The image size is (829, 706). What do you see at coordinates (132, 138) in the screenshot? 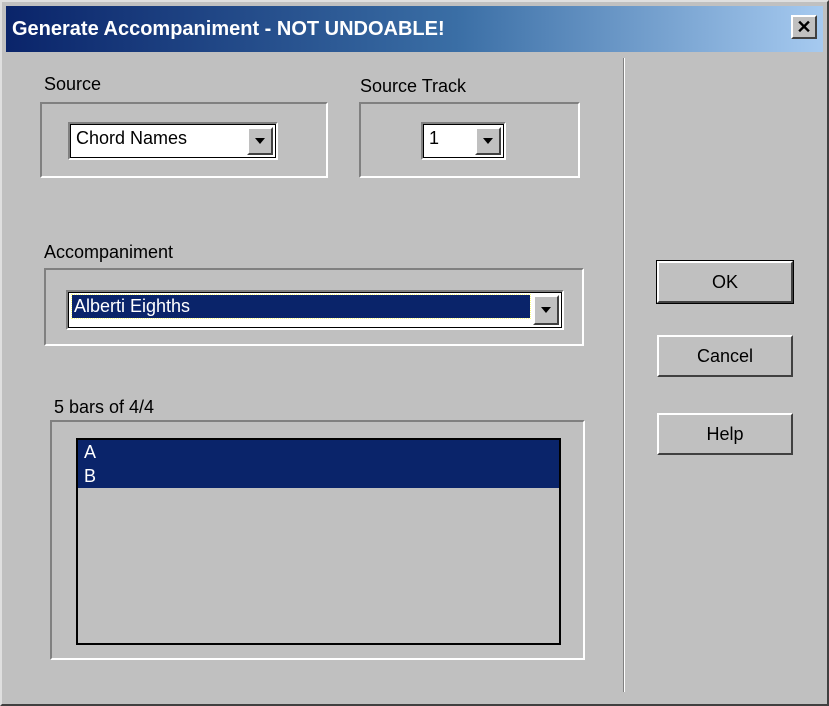
I see `source-value: Chord Names` at bounding box center [132, 138].